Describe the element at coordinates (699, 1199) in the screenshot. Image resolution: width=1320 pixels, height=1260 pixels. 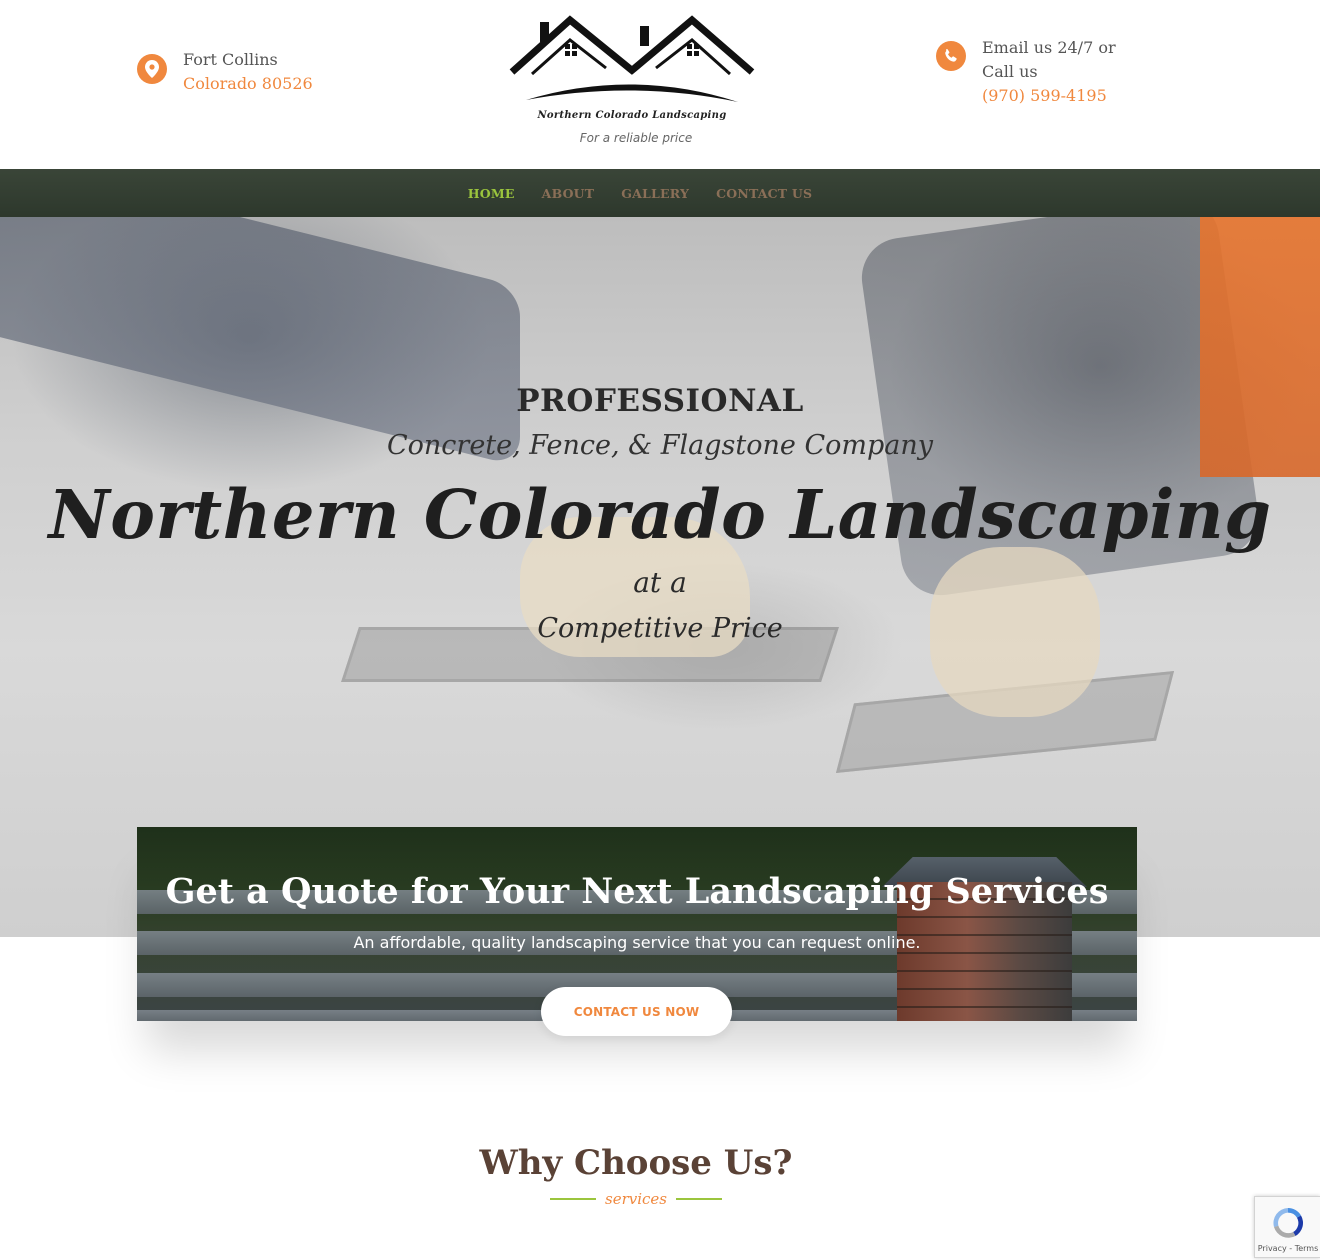
I see `divider-line-right` at that location.